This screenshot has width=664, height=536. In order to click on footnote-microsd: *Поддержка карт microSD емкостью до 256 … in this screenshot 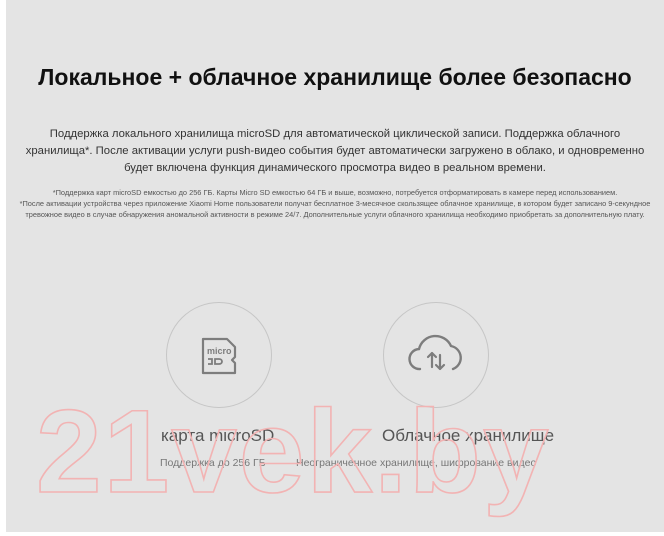, I will do `click(335, 192)`.